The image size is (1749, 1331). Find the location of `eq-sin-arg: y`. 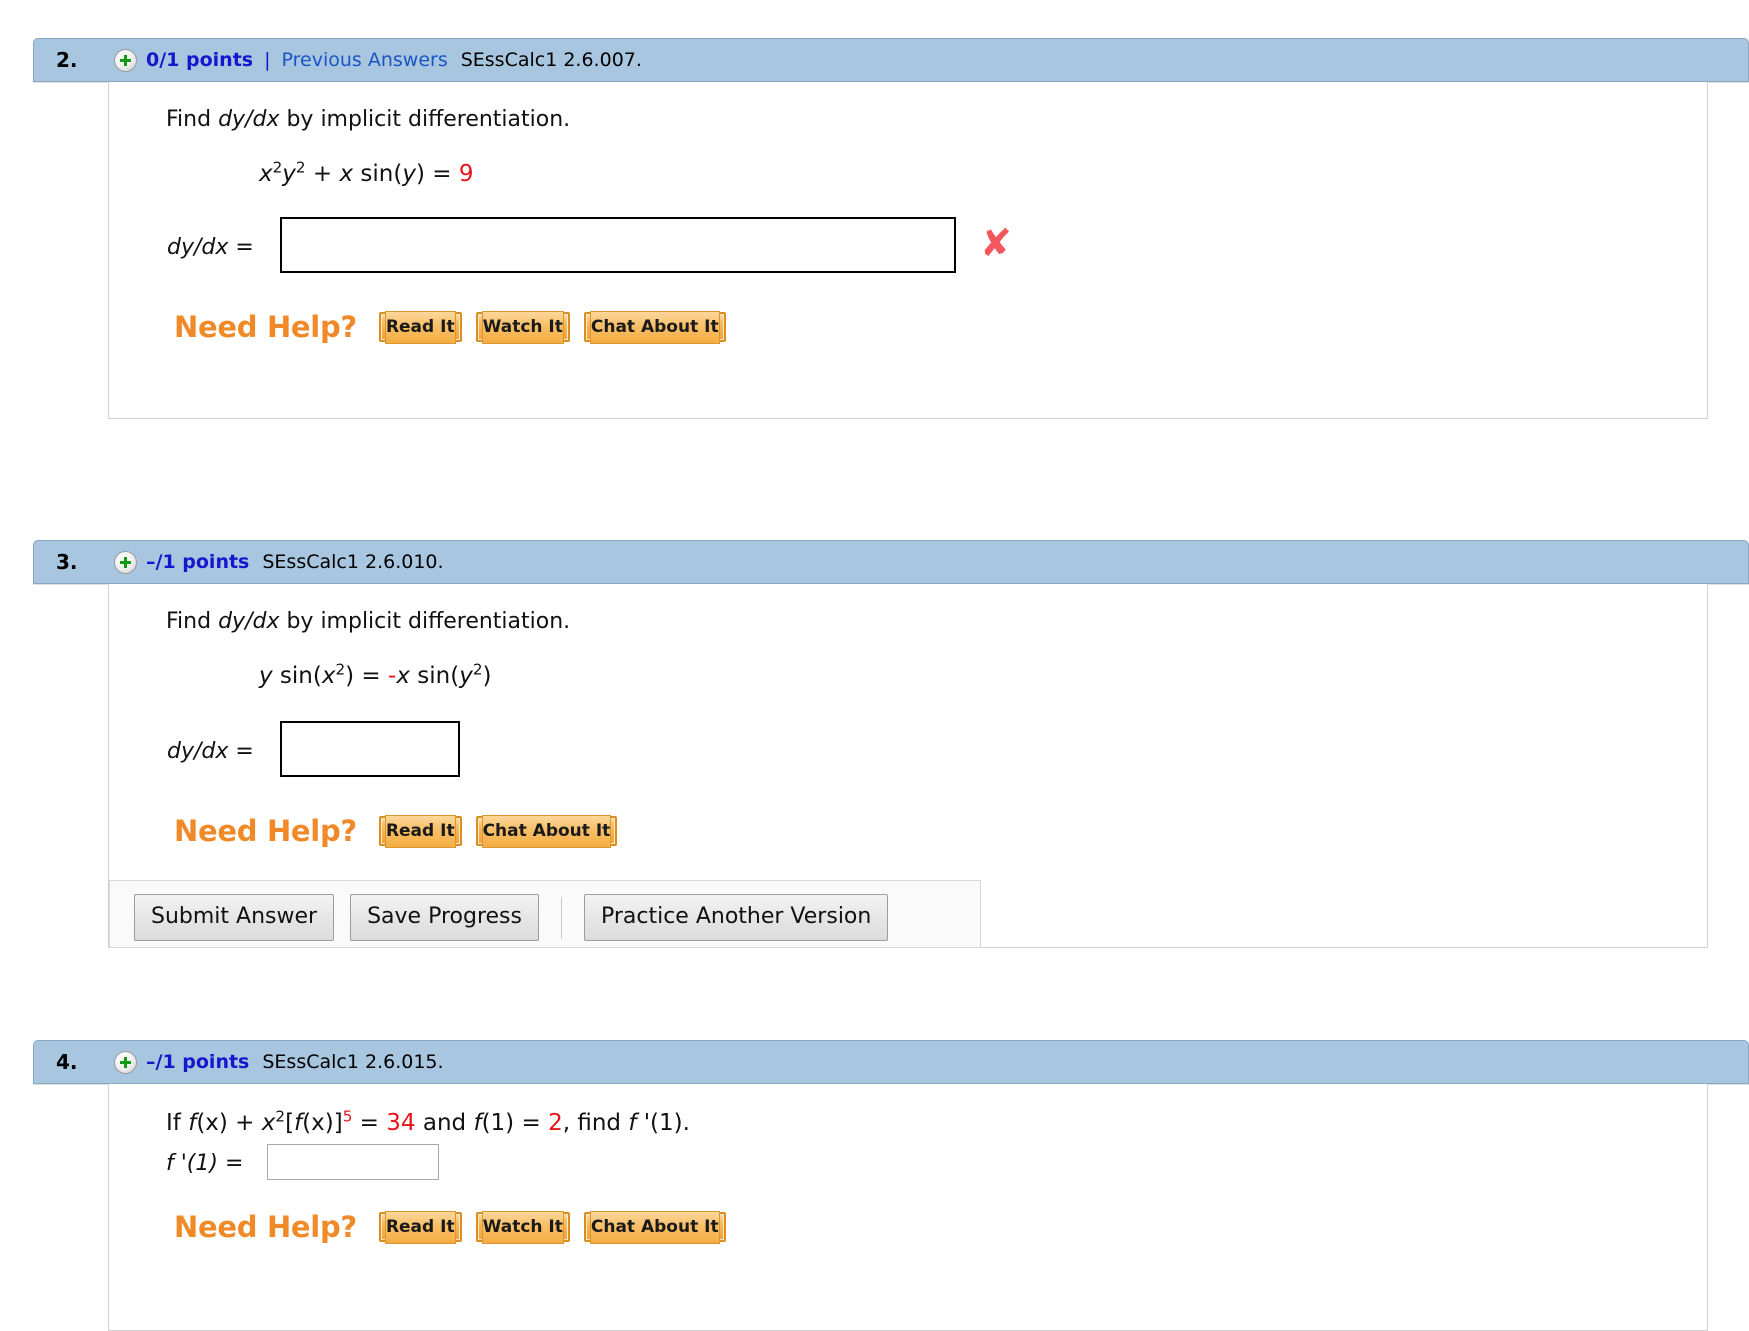

eq-sin-arg: y is located at coordinates (409, 174).